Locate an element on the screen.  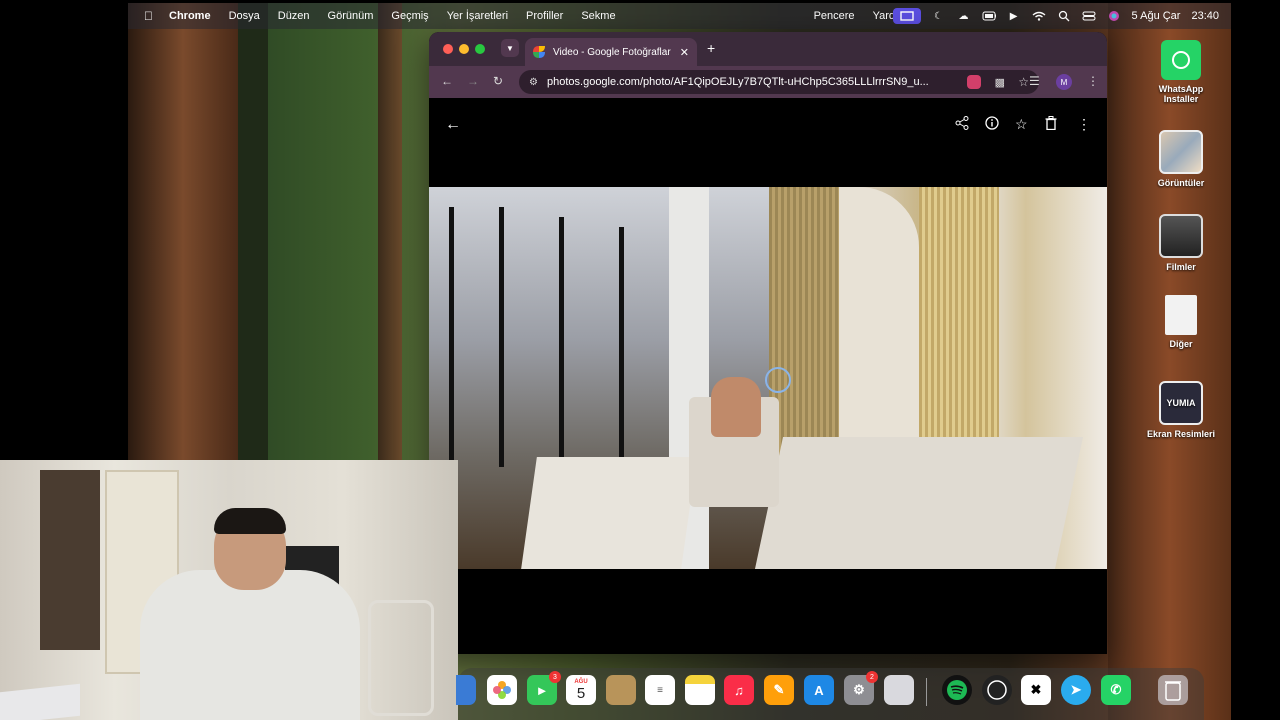
moon-icon: ☾ is located at coordinates (939, 16).